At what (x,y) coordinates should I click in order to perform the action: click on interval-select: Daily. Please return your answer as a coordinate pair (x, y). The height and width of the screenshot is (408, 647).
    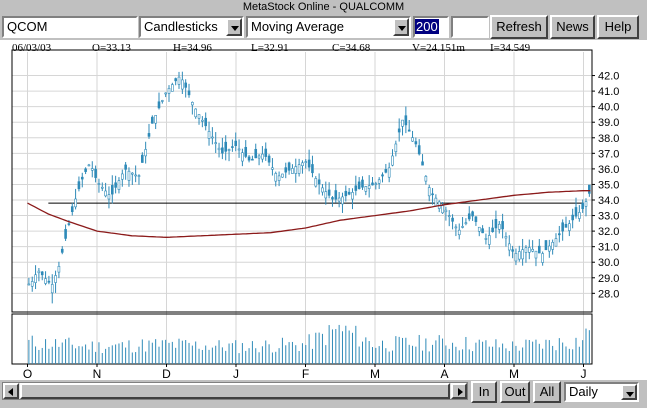
    Looking at the image, I should click on (601, 392).